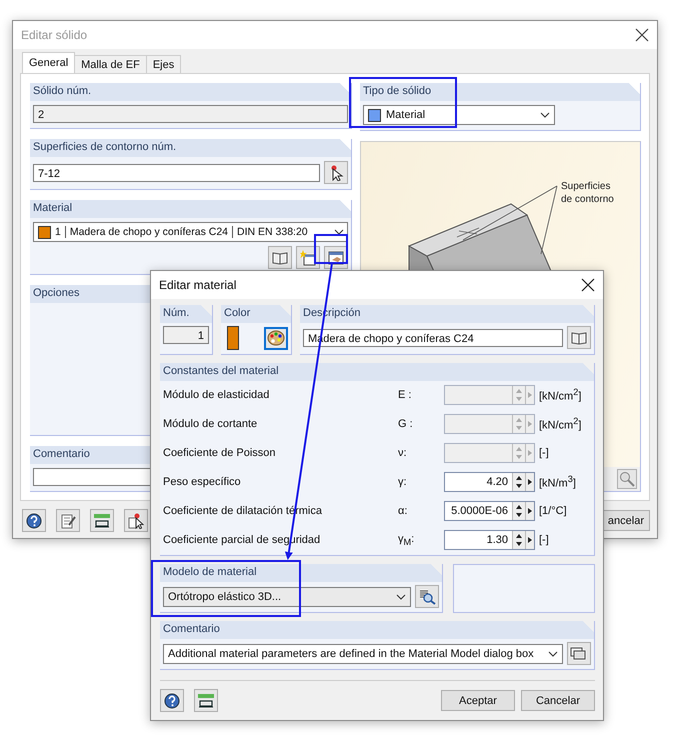 Image resolution: width=679 pixels, height=735 pixels. I want to click on property-label: Coeficiente de Poisson, so click(220, 453).